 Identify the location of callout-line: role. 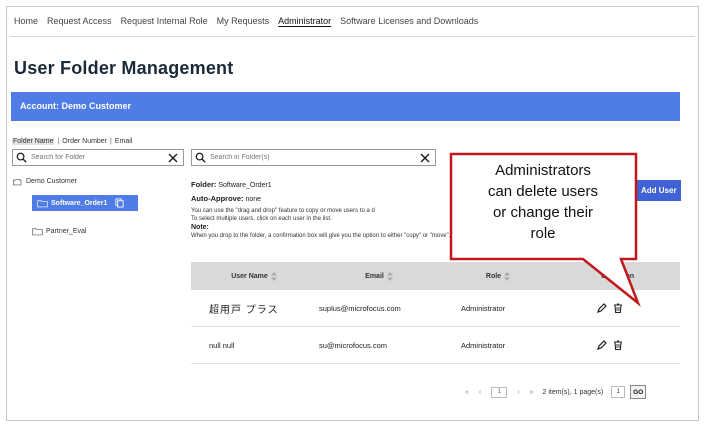
(543, 233).